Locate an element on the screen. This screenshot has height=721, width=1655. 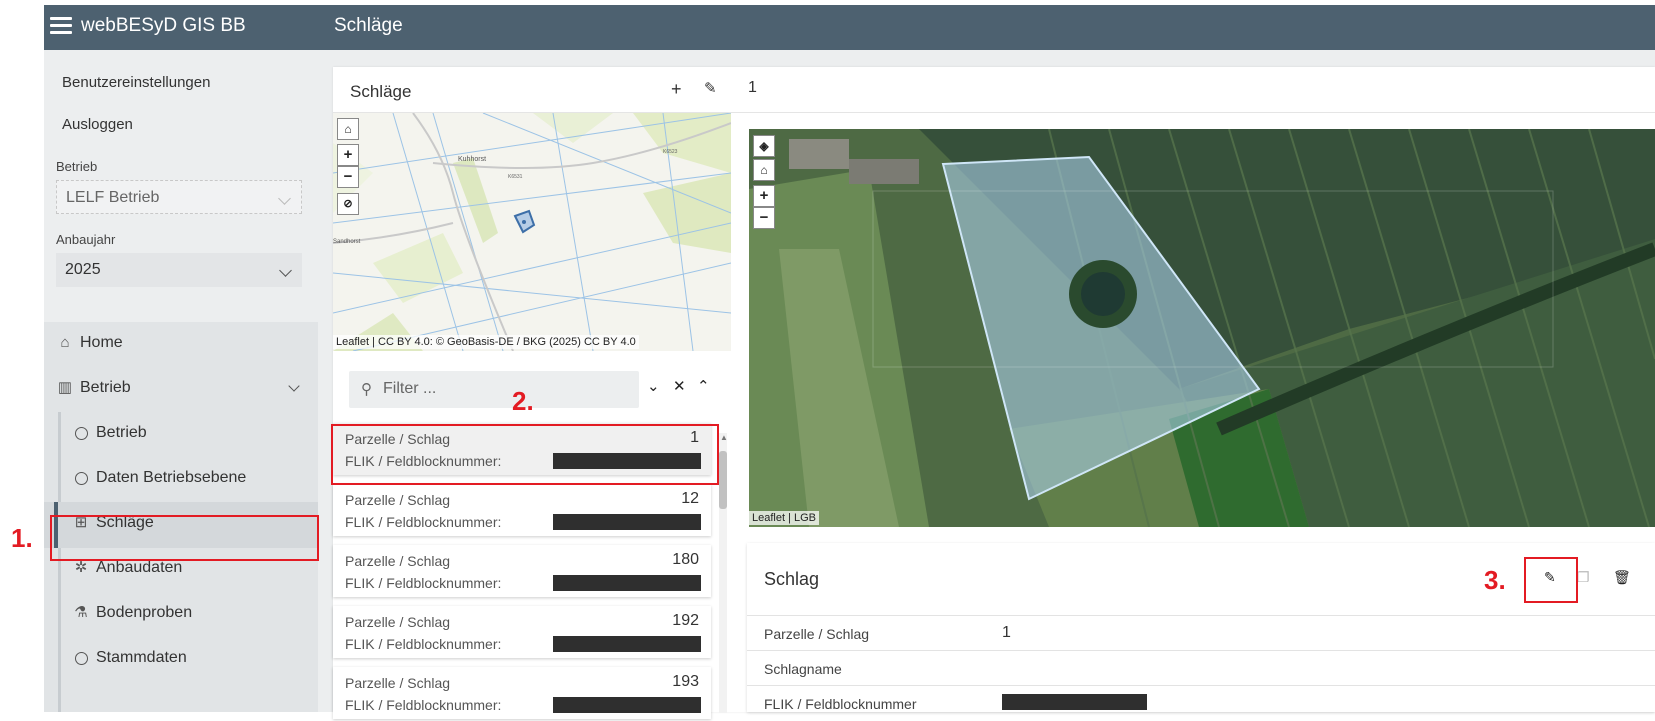
hide-layer-icon: ⊘ is located at coordinates (348, 204).